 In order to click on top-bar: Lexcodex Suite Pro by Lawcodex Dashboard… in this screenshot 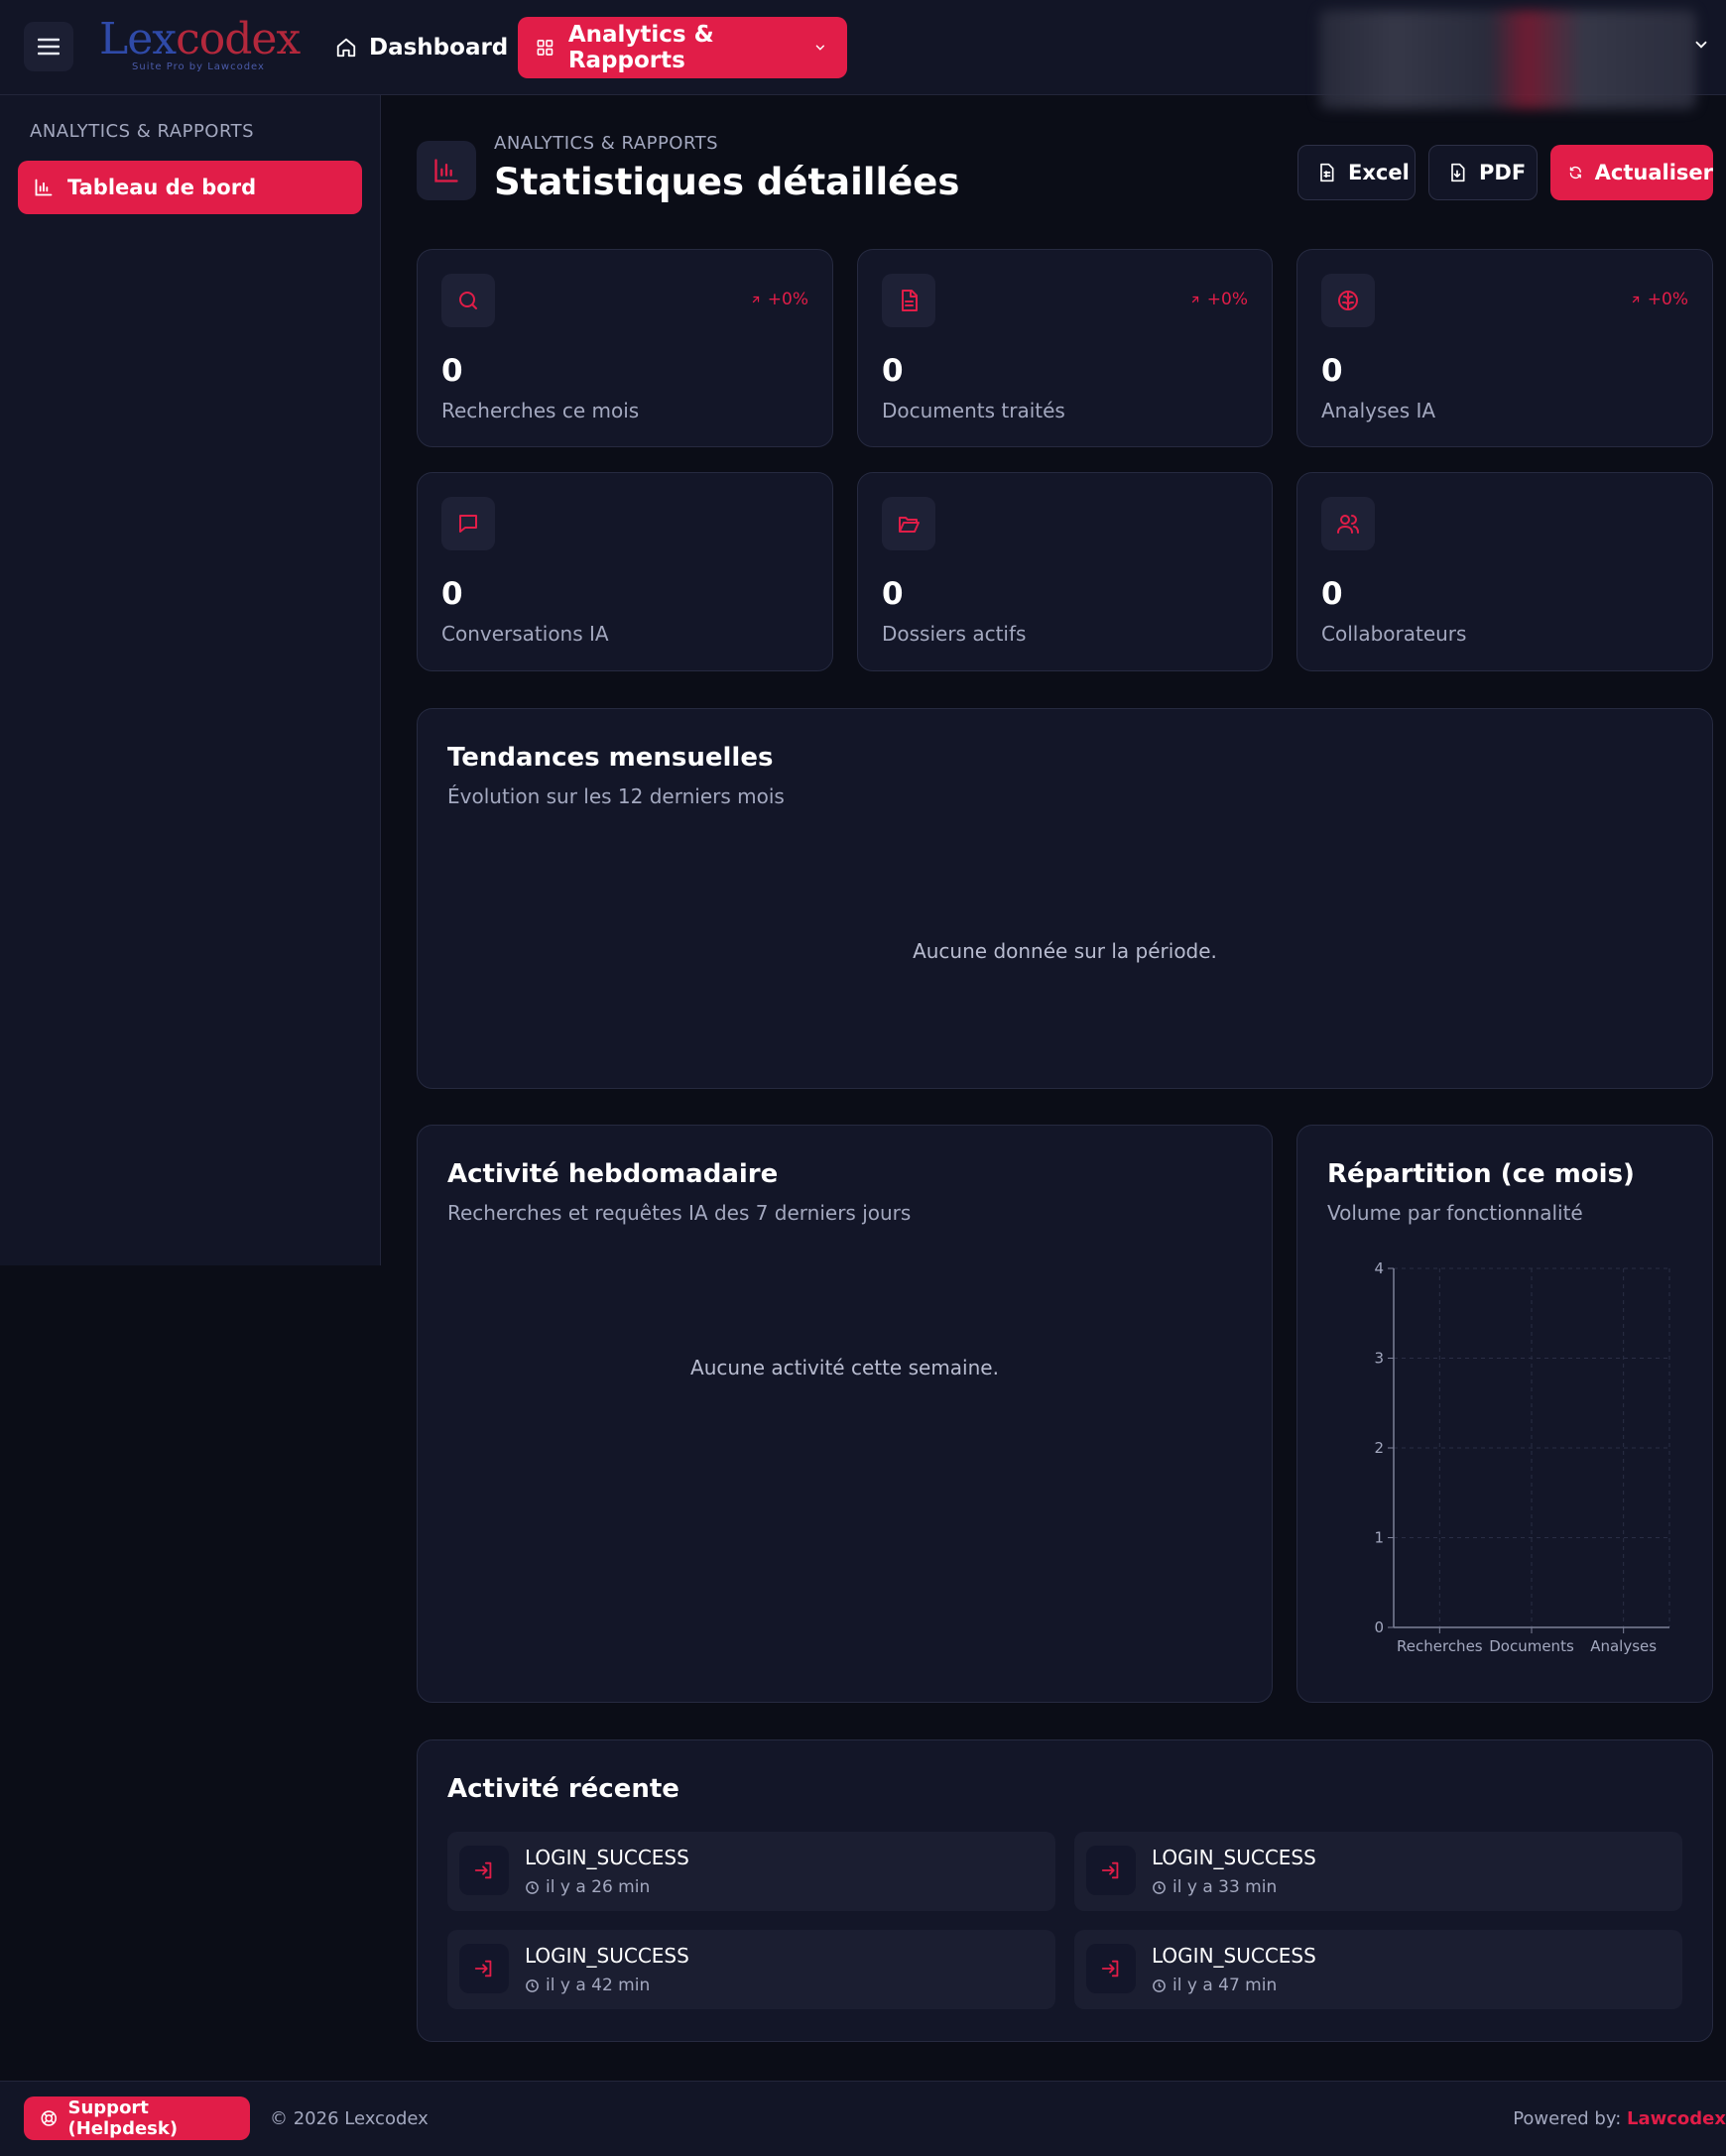, I will do `click(863, 54)`.